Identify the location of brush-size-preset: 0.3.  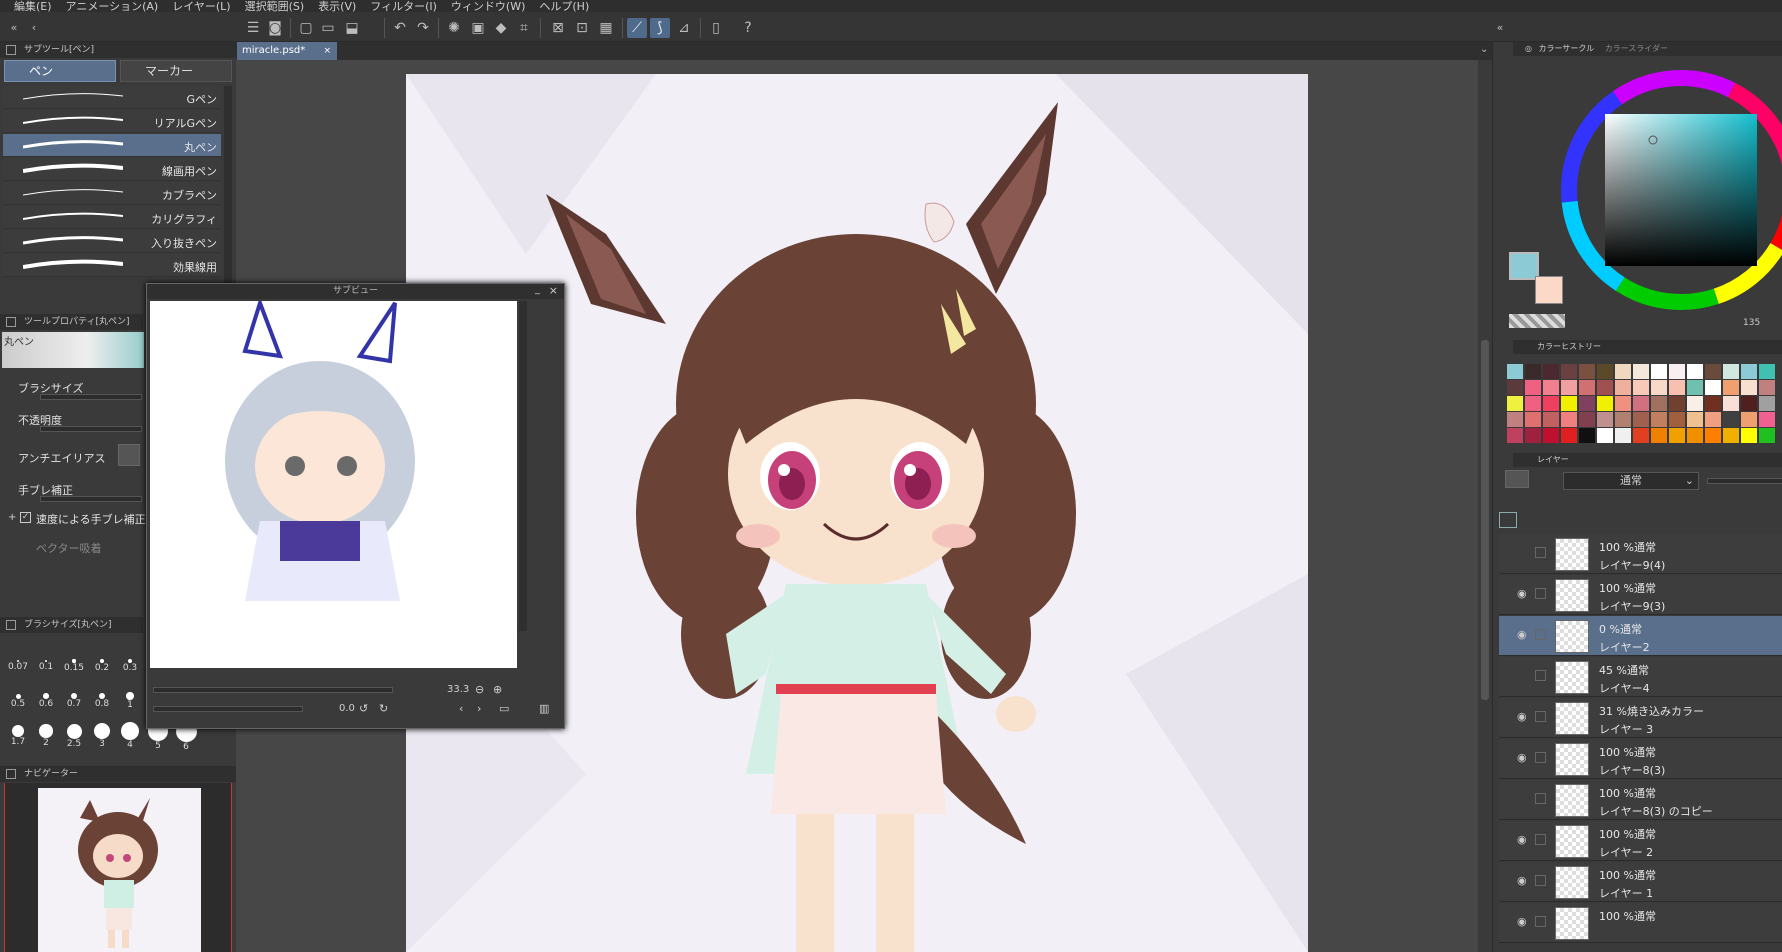
(130, 666).